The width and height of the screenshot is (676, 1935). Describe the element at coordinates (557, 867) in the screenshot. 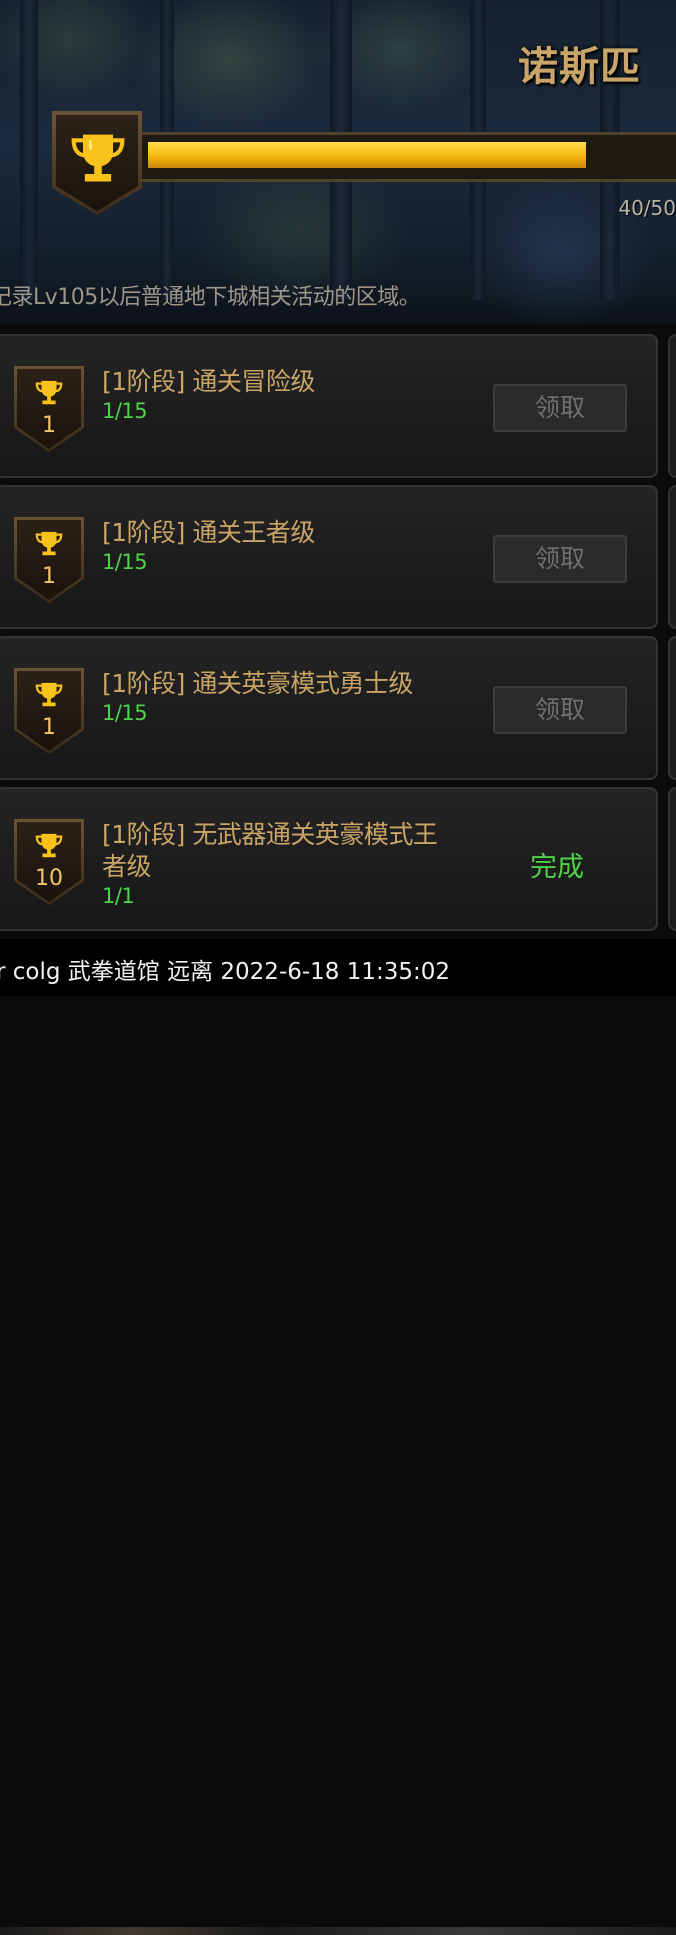

I see `complete-status: 完成` at that location.